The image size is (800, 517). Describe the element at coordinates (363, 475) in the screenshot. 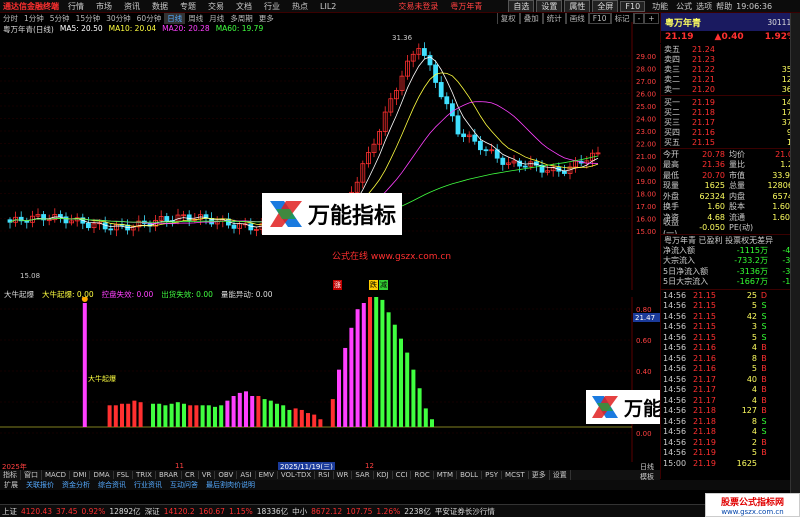

I see `indicator-tab: SAR` at that location.